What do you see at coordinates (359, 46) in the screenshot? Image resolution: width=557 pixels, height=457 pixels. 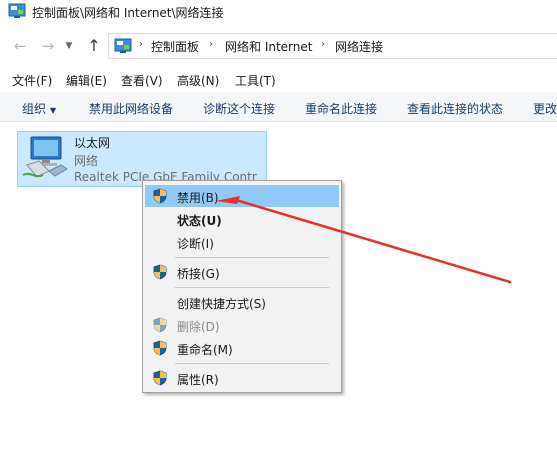 I see `breadcrumb-network-connections: 网络连接` at bounding box center [359, 46].